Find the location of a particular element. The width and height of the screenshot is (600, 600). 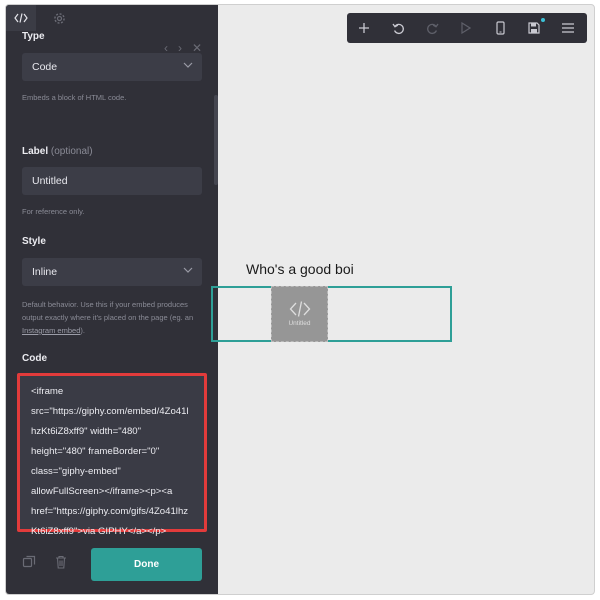

type-help: Embeds a block of HTML code. is located at coordinates (74, 97).